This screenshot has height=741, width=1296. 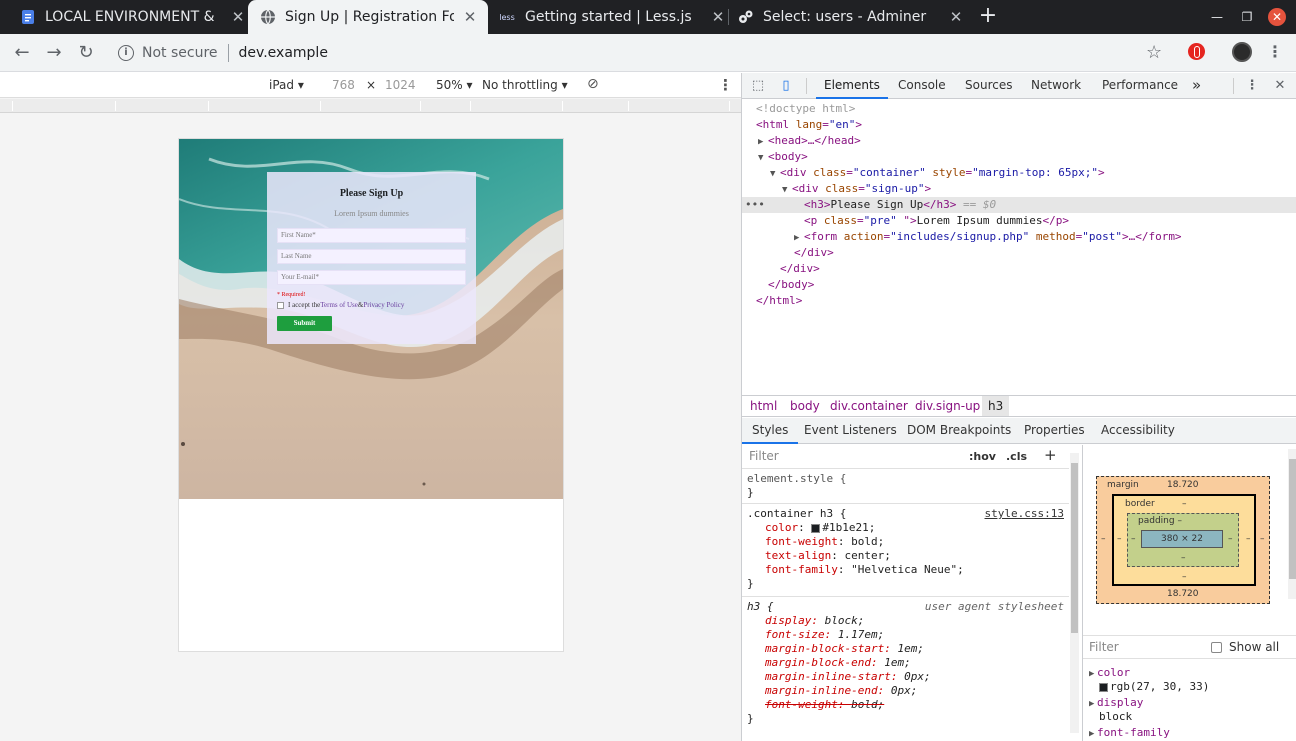 I want to click on rule-source-link: style.css:13, so click(x=1024, y=513).